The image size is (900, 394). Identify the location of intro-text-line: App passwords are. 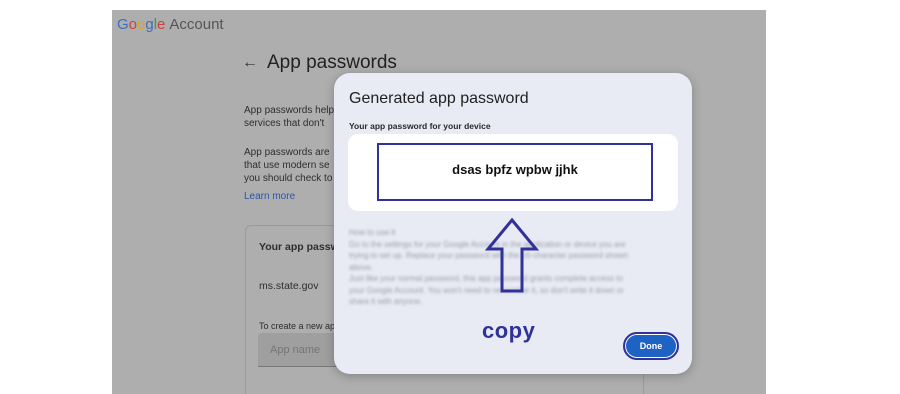
(287, 152).